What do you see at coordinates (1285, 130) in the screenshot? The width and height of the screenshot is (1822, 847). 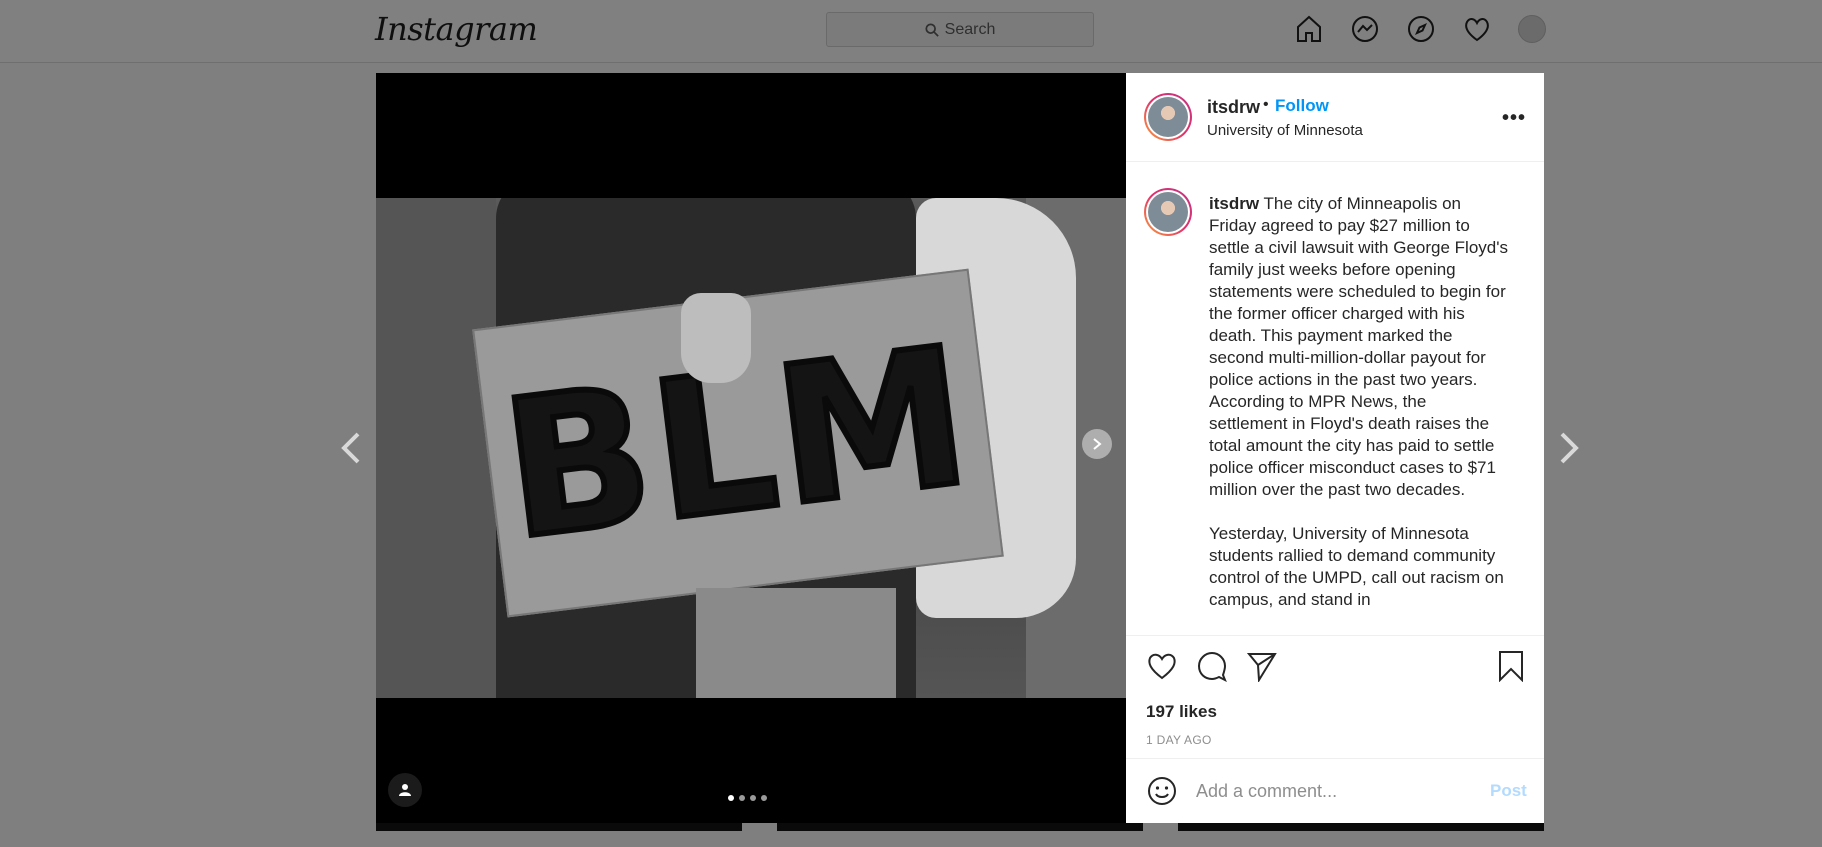 I see `post-location: University of Minnesota` at bounding box center [1285, 130].